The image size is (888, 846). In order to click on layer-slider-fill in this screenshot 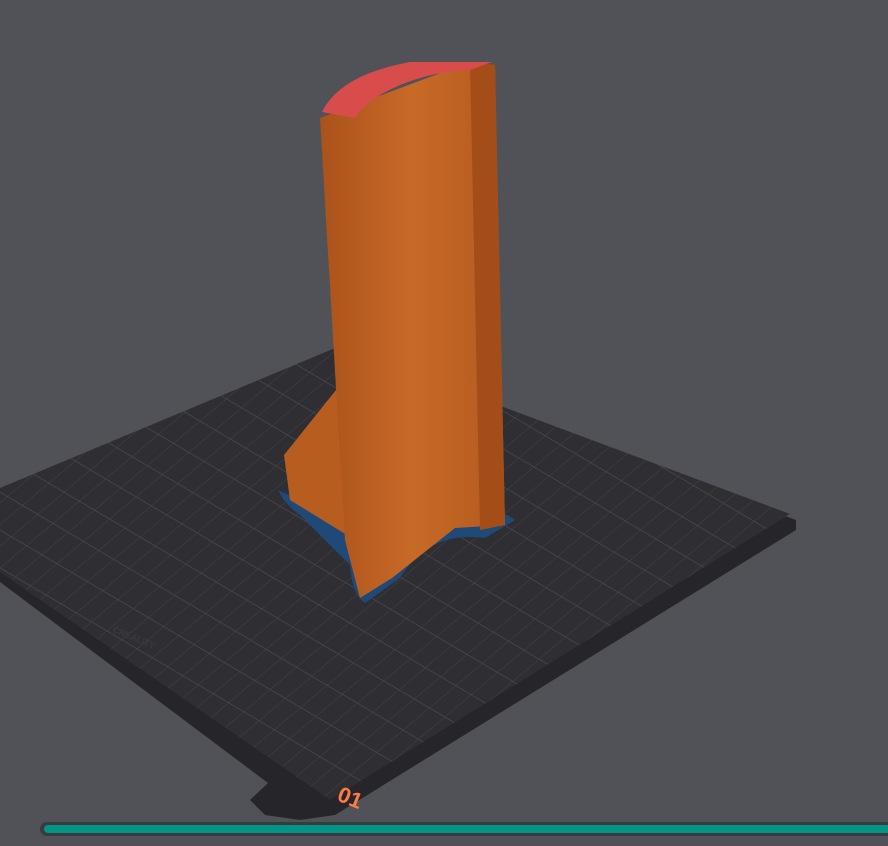, I will do `click(466, 829)`.